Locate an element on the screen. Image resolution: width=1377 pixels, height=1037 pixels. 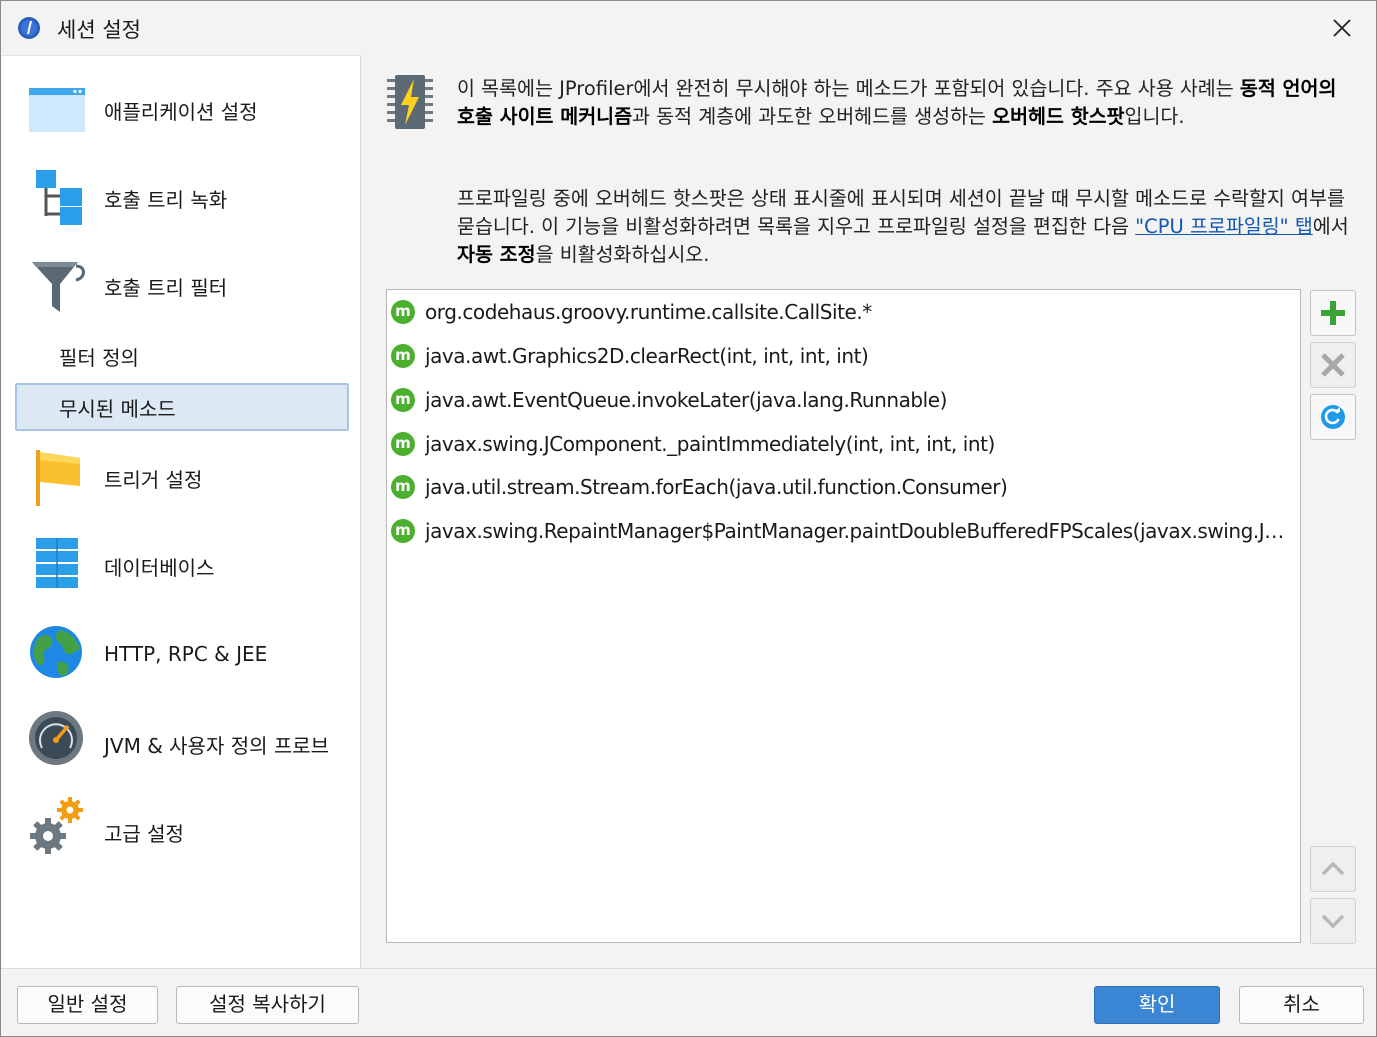
sidebar-item-filter-definition: 필터 정의 is located at coordinates (180, 354).